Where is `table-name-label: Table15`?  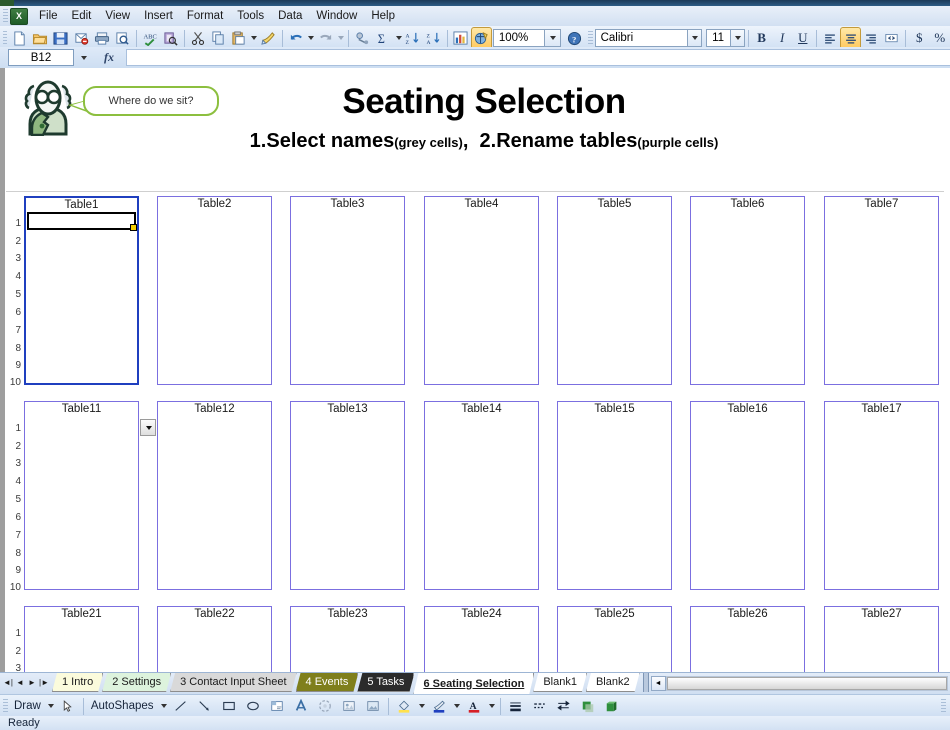
table-name-label: Table15 is located at coordinates (614, 409).